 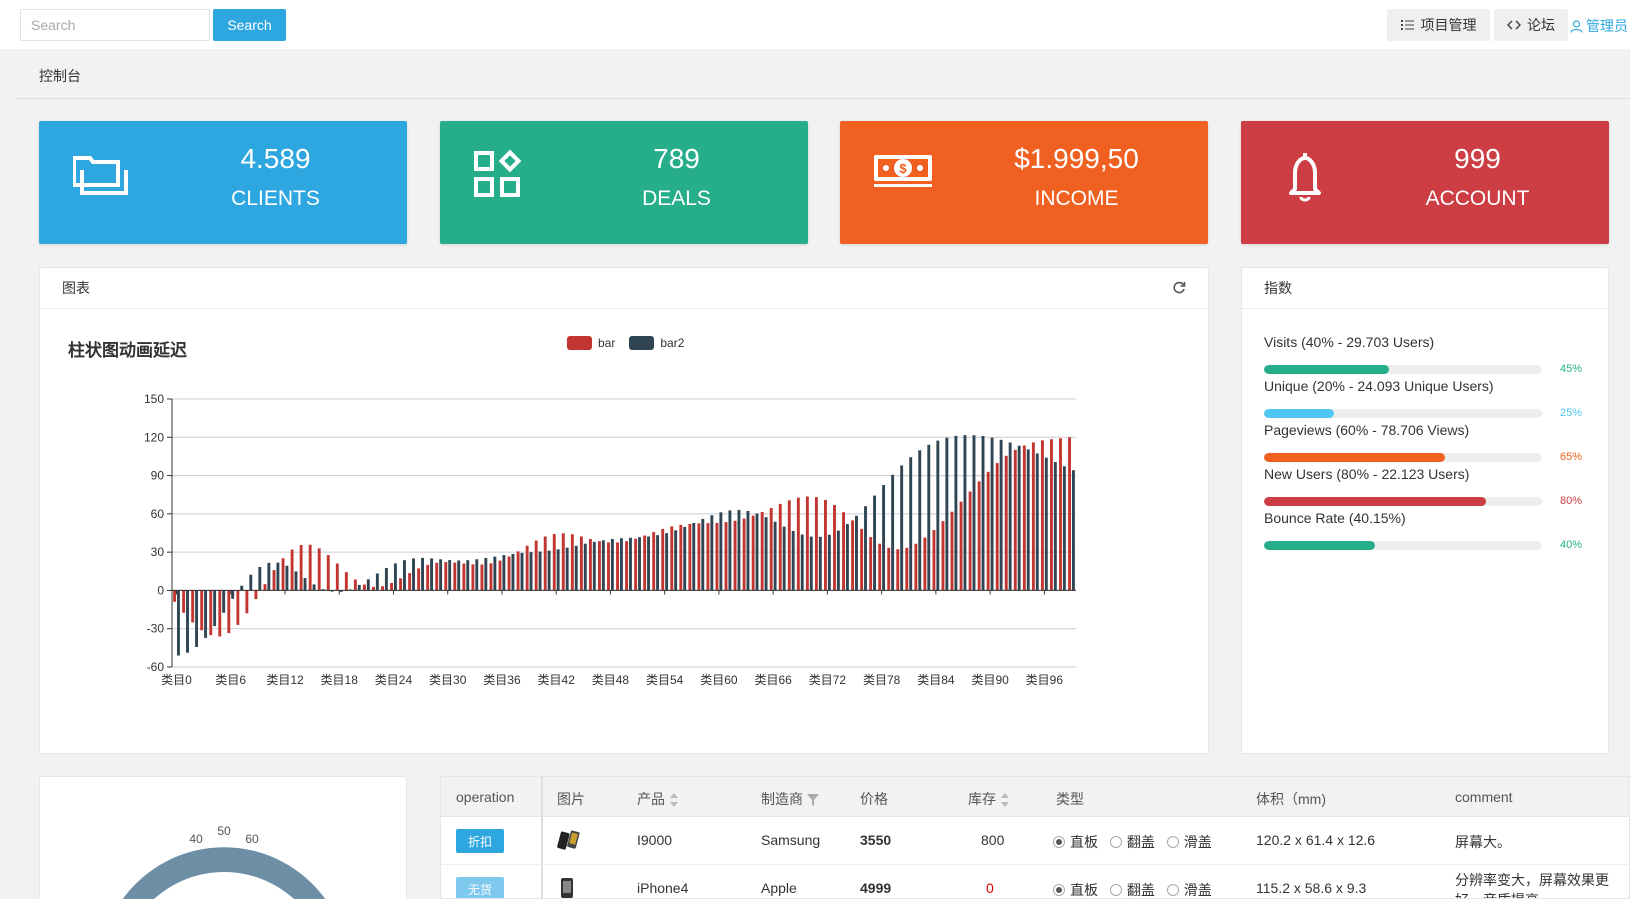 I want to click on search-input, so click(x=115, y=25).